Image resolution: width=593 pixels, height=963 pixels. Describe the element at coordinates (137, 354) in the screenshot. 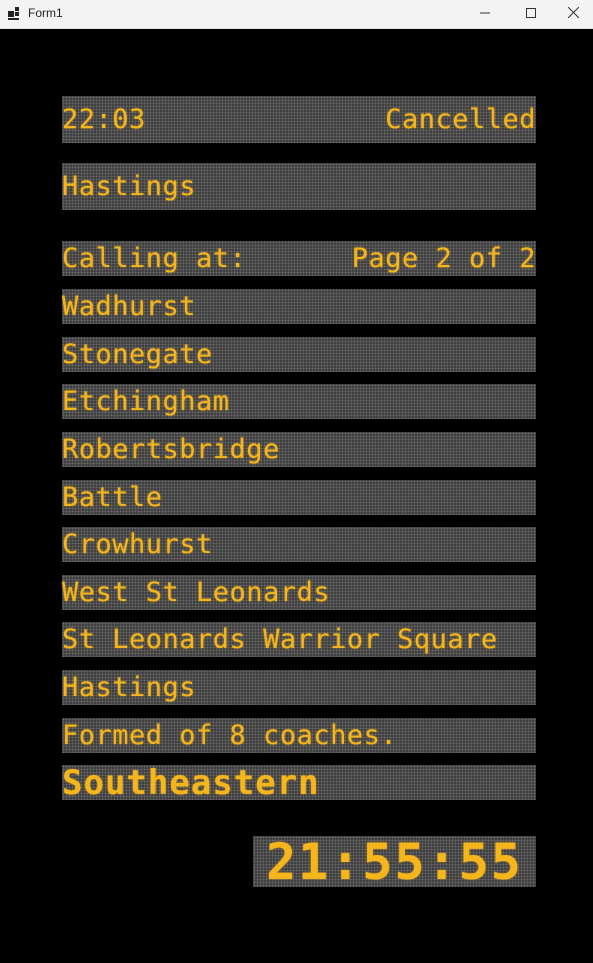

I see `calling-stop: Stonegate` at that location.